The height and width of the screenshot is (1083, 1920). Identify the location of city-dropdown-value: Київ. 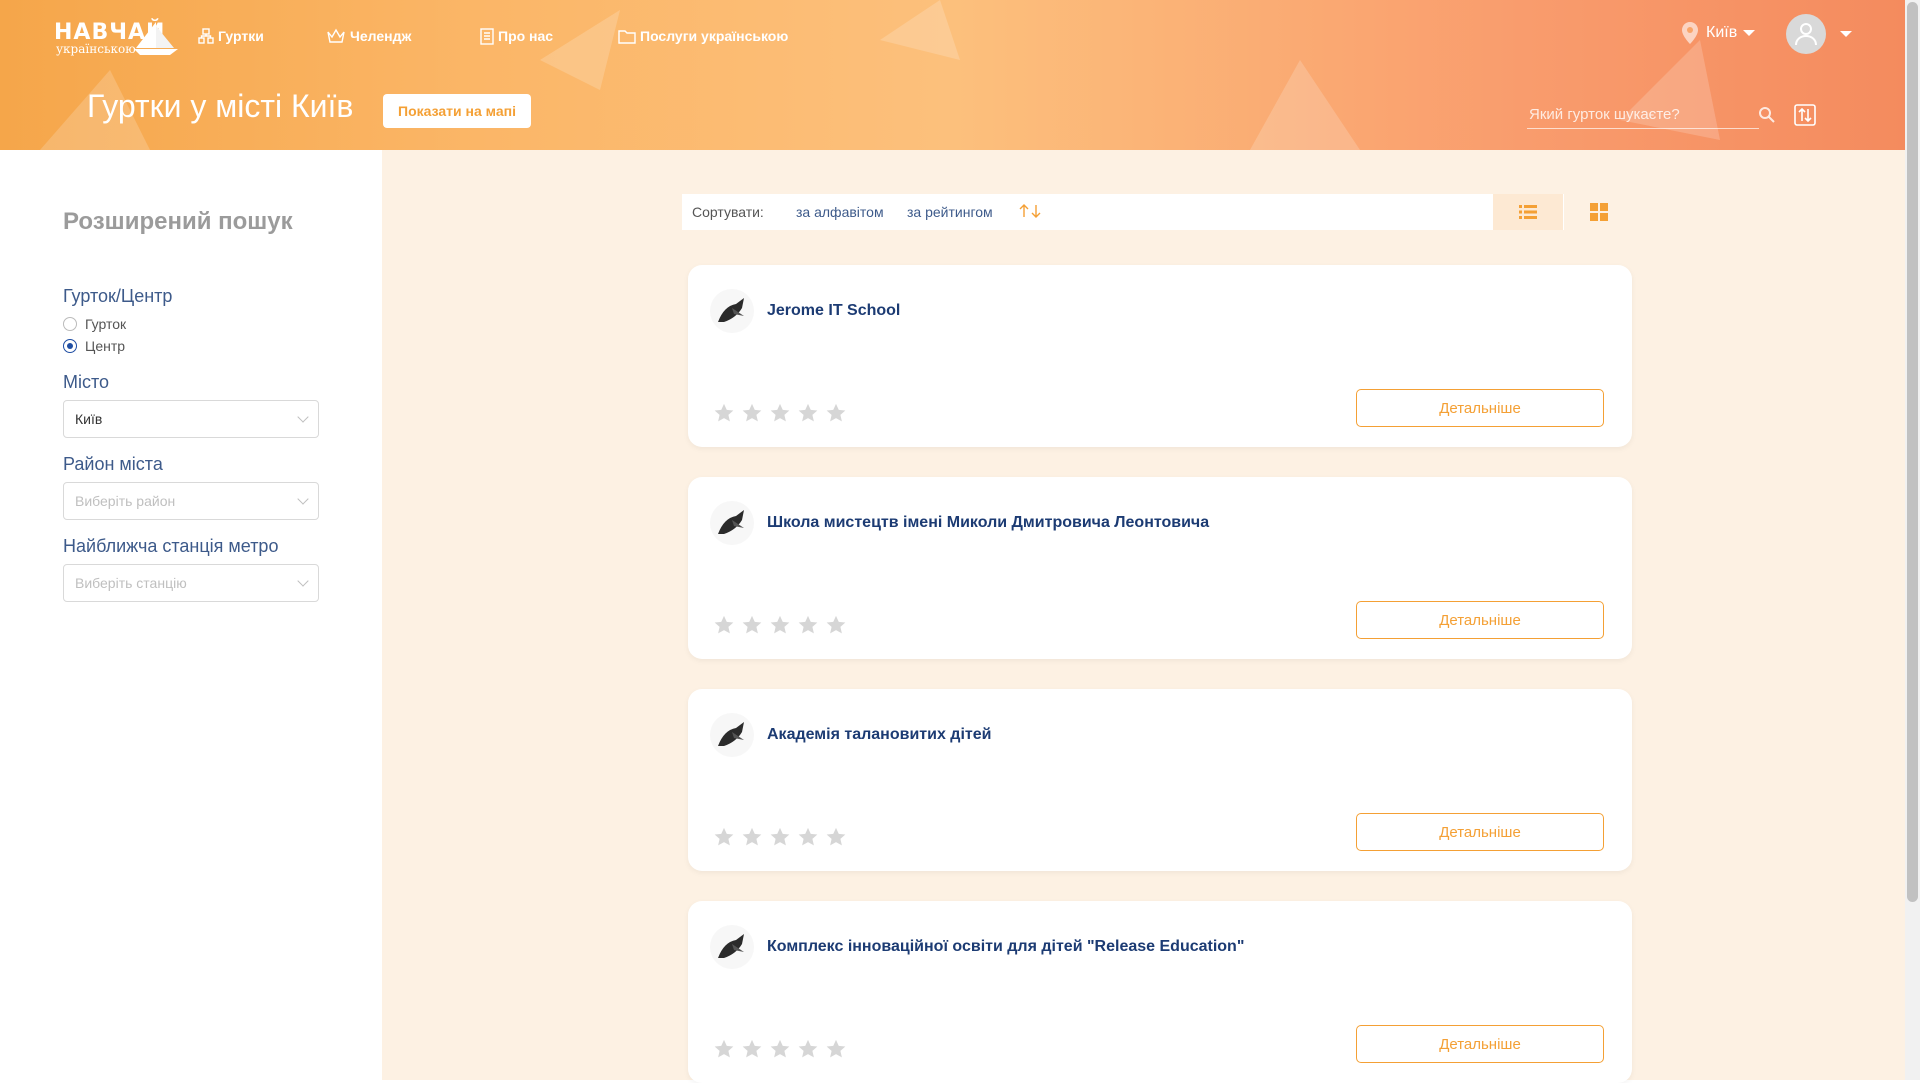
(89, 419).